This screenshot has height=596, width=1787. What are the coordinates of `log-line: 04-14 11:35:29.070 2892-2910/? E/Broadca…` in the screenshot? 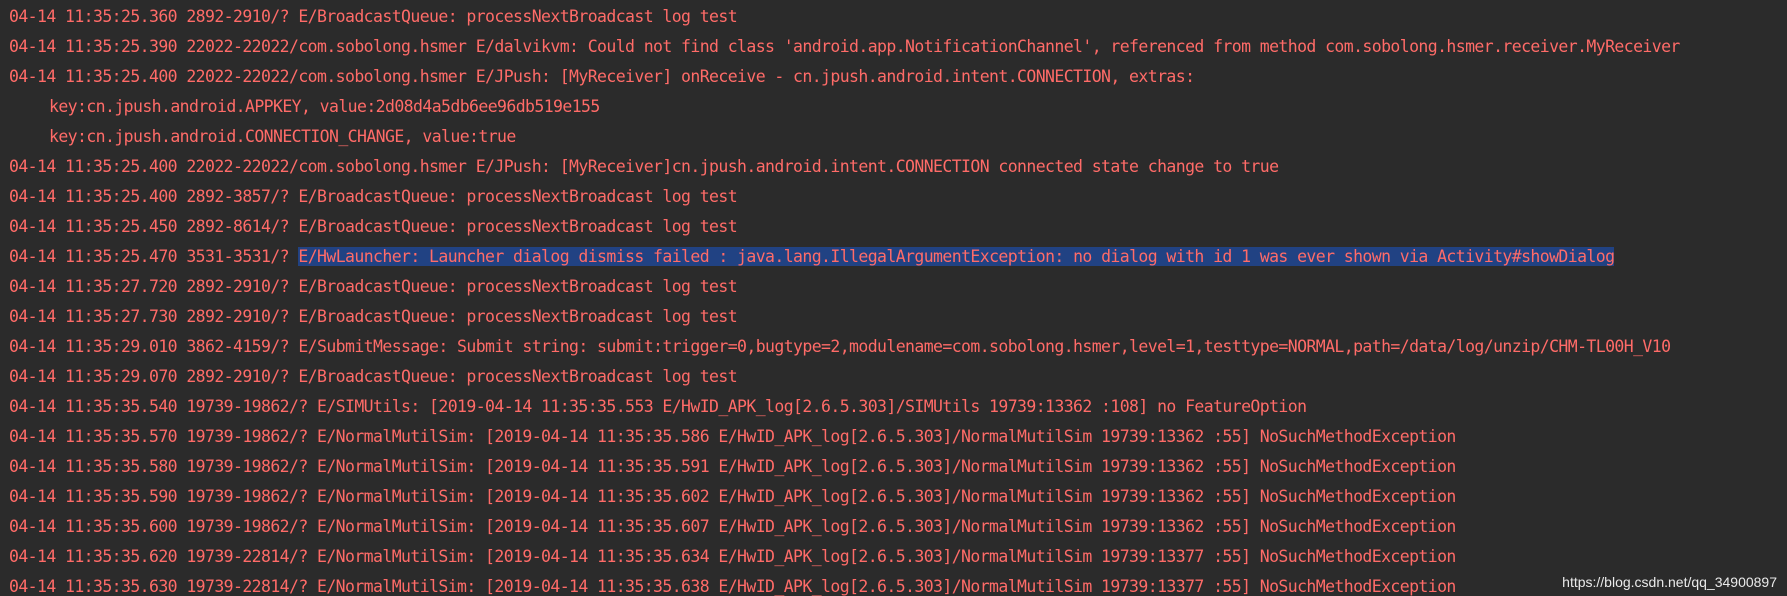 It's located at (893, 377).